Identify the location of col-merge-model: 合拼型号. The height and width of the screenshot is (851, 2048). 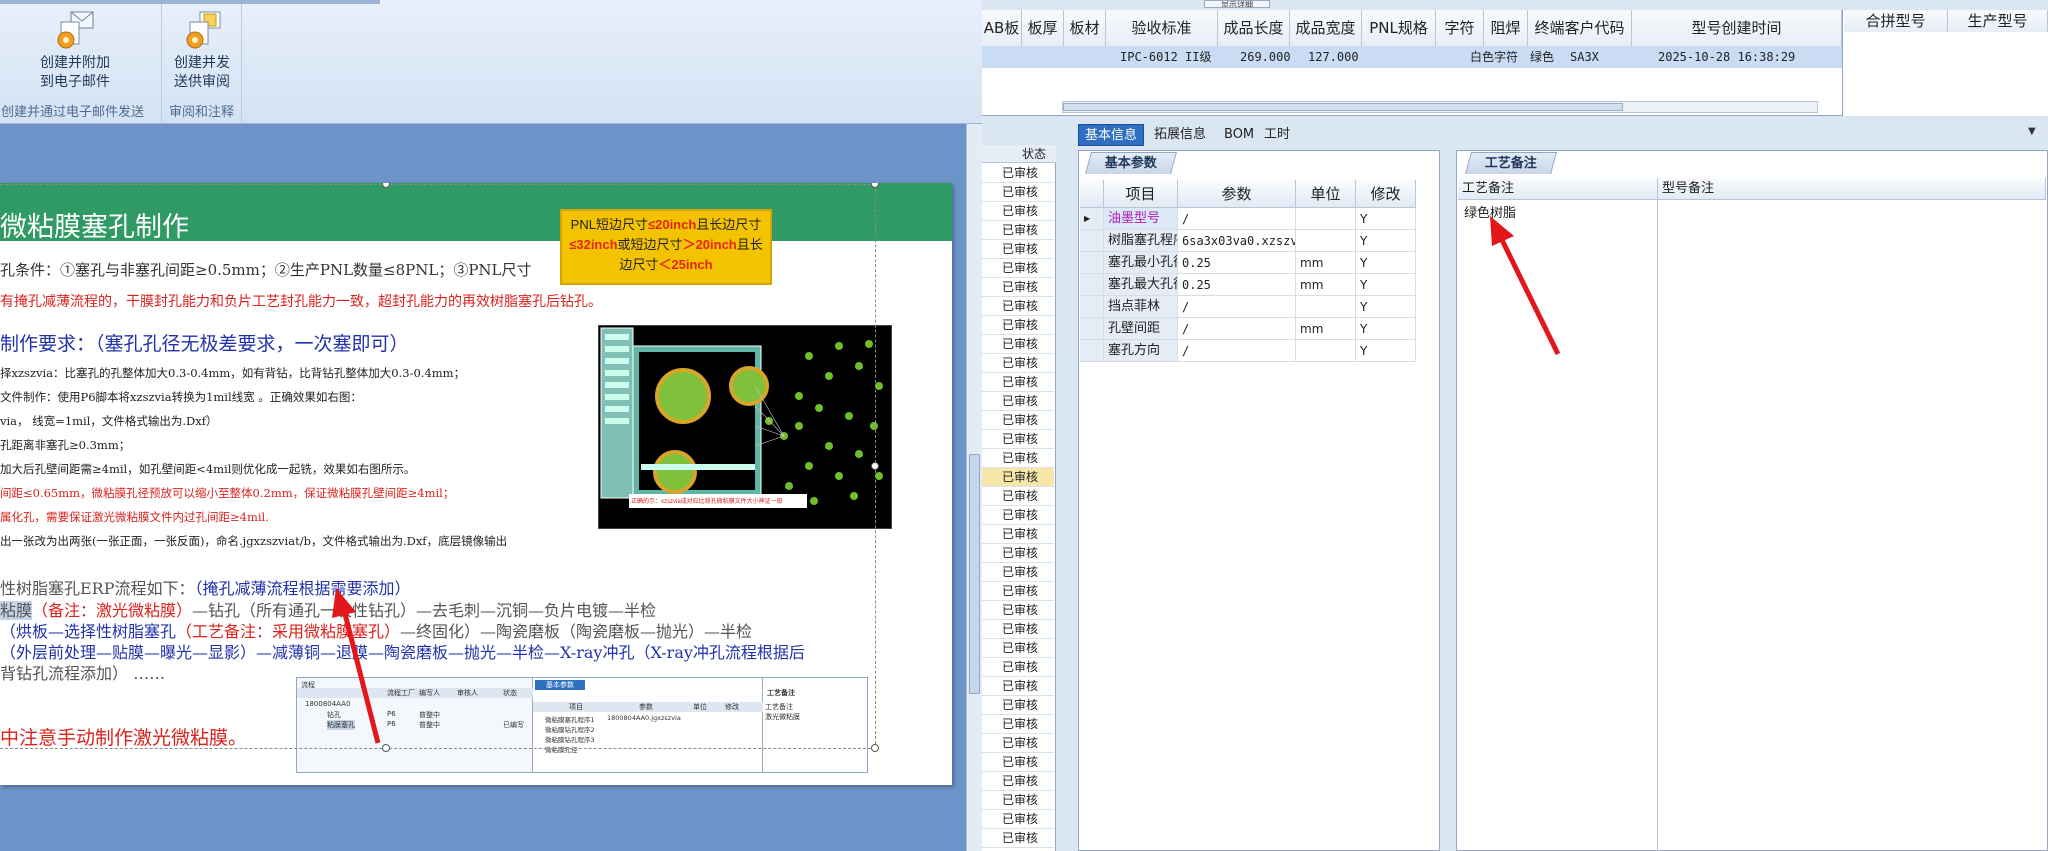
(1896, 21).